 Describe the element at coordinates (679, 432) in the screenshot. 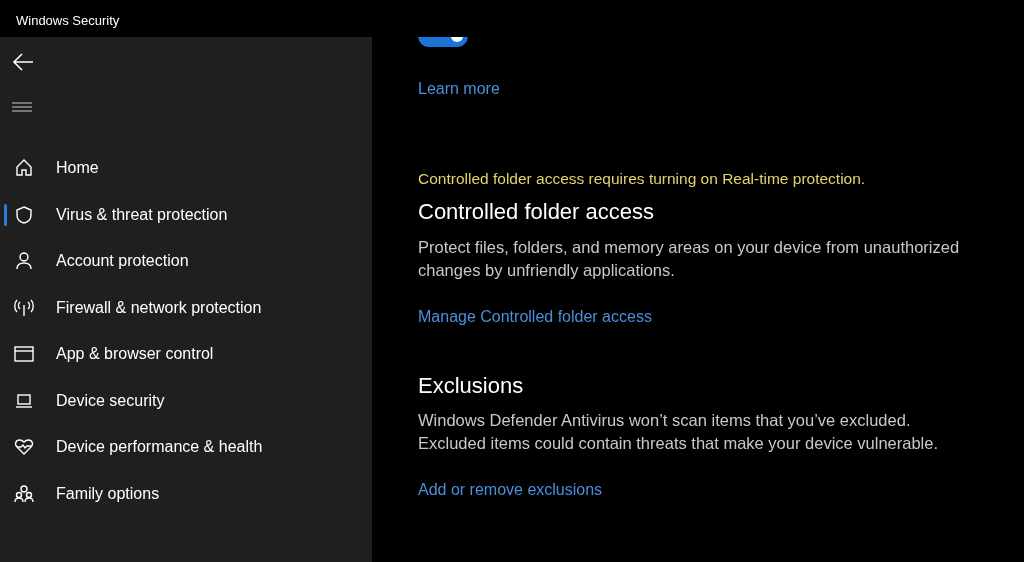

I see `section-description: Windows Defender Antivirus won’t scan items that you’ve excluded. Excluded items could contain threats that make your device vulnerable.` at that location.